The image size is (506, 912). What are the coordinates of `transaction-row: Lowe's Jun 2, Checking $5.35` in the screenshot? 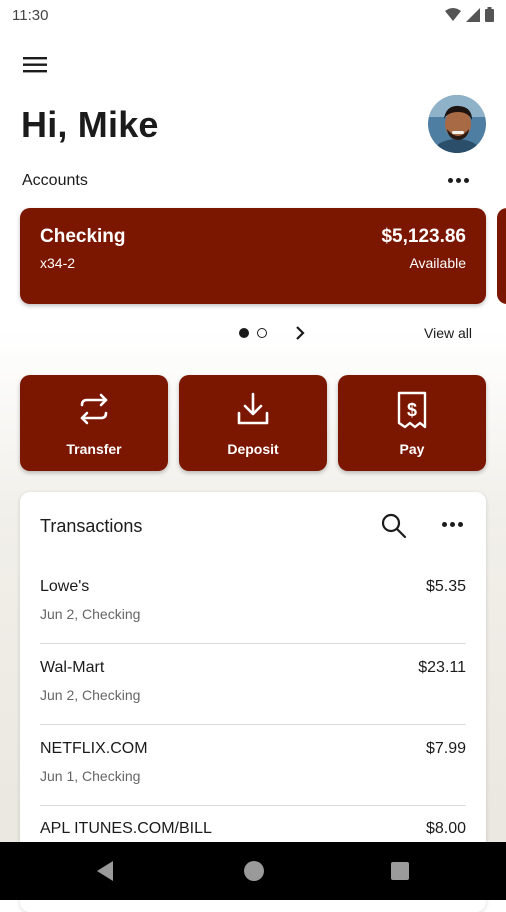 It's located at (253, 618).